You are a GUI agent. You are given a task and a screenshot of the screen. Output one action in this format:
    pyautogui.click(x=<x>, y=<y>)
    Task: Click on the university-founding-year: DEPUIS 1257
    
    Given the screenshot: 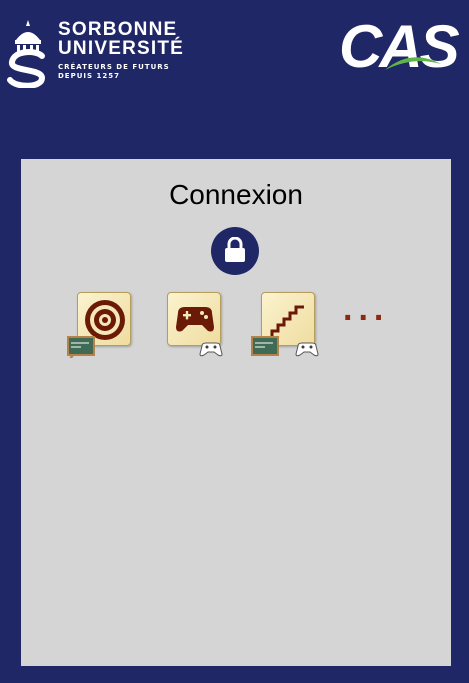 What is the action you would take?
    pyautogui.click(x=89, y=76)
    